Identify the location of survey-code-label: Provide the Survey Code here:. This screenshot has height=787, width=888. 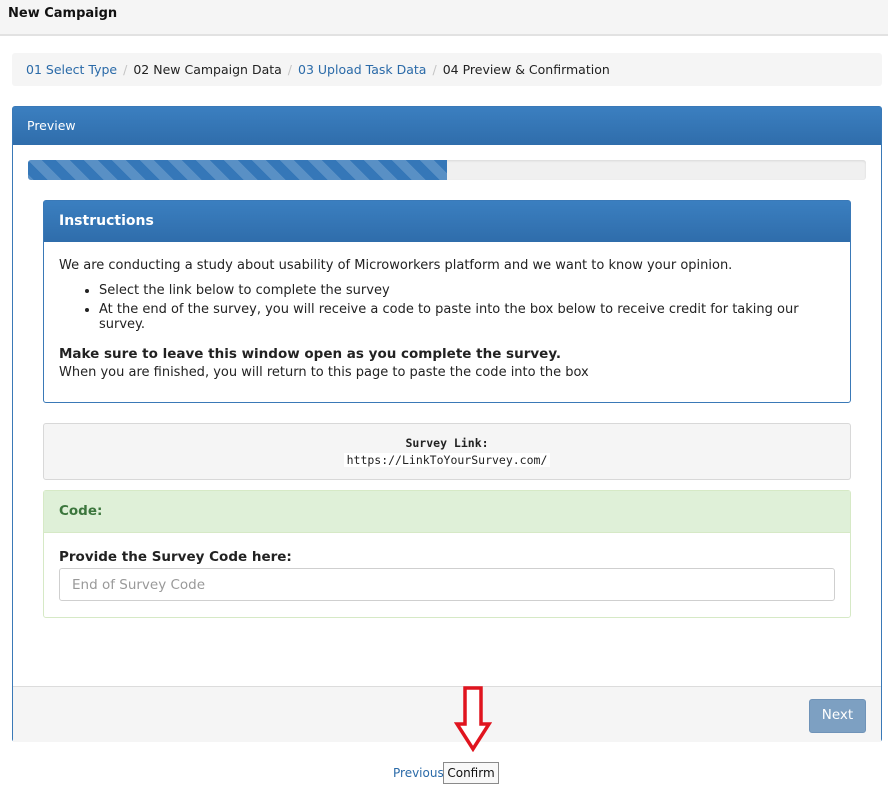
(175, 557).